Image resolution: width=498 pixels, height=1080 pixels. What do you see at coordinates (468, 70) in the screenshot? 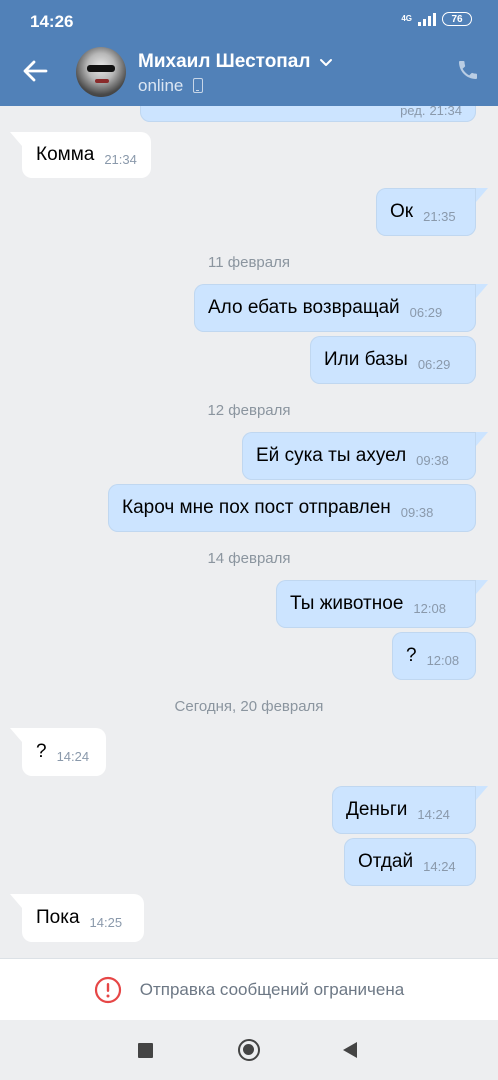
I see `phone-icon` at bounding box center [468, 70].